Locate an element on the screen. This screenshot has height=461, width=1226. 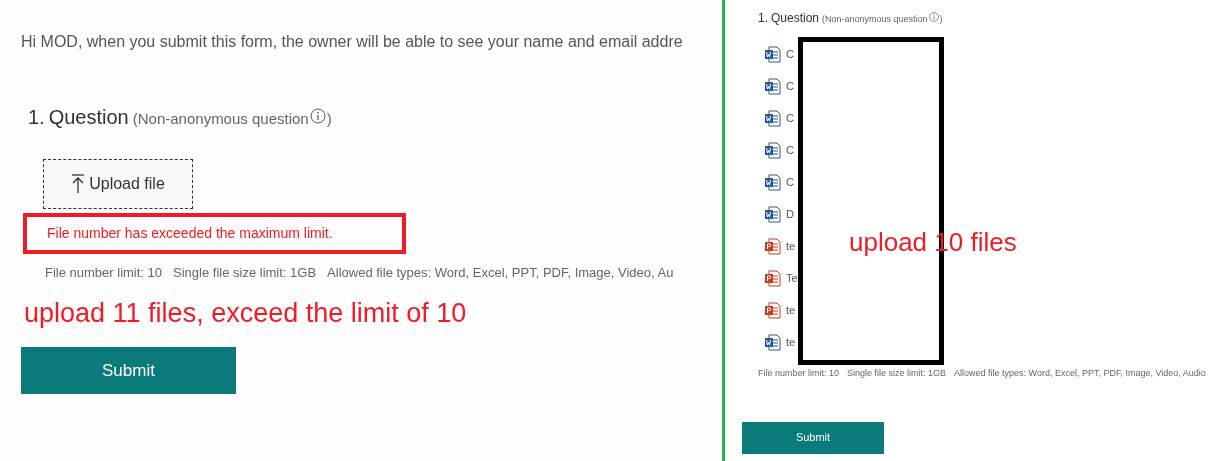
upload-file-button: Upload file is located at coordinates (118, 184).